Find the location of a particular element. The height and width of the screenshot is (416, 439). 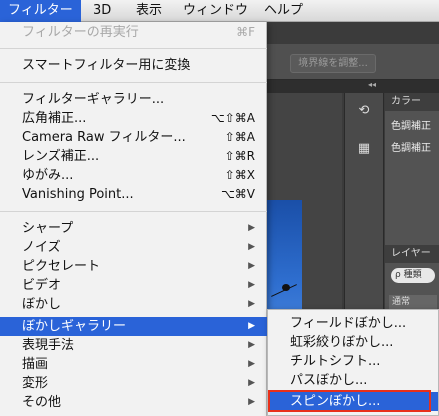

collapse-panels-icon: ◂◂ is located at coordinates (372, 84).